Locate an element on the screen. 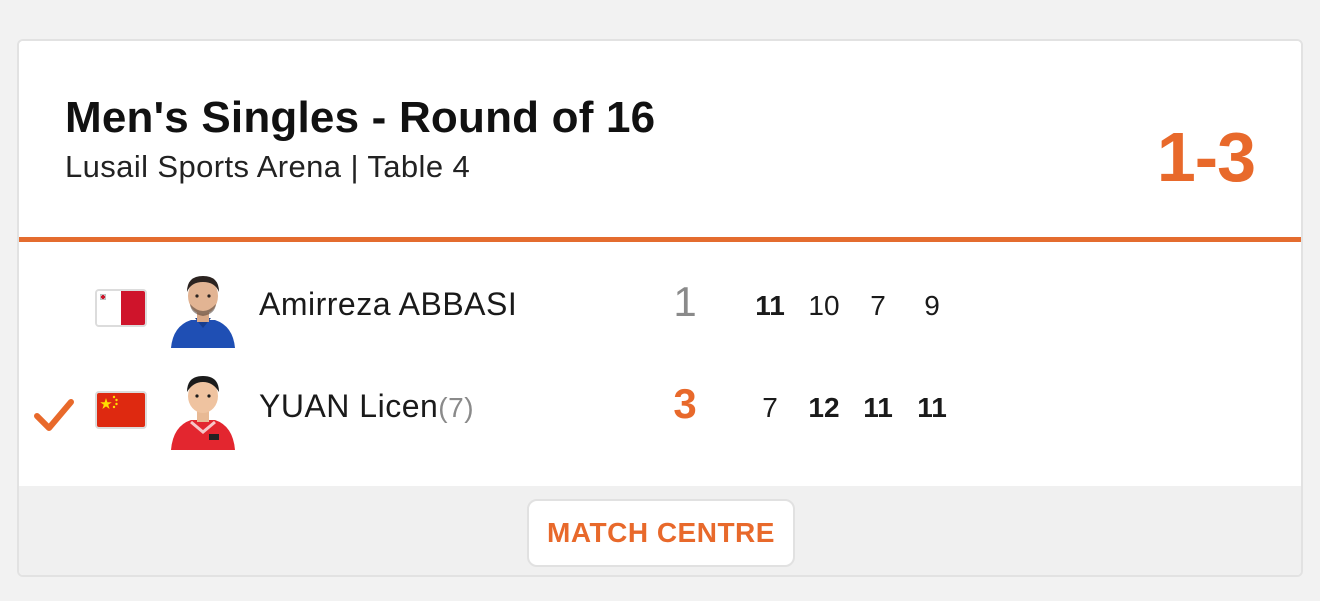 The width and height of the screenshot is (1320, 601). china-flag-icon is located at coordinates (121, 410).